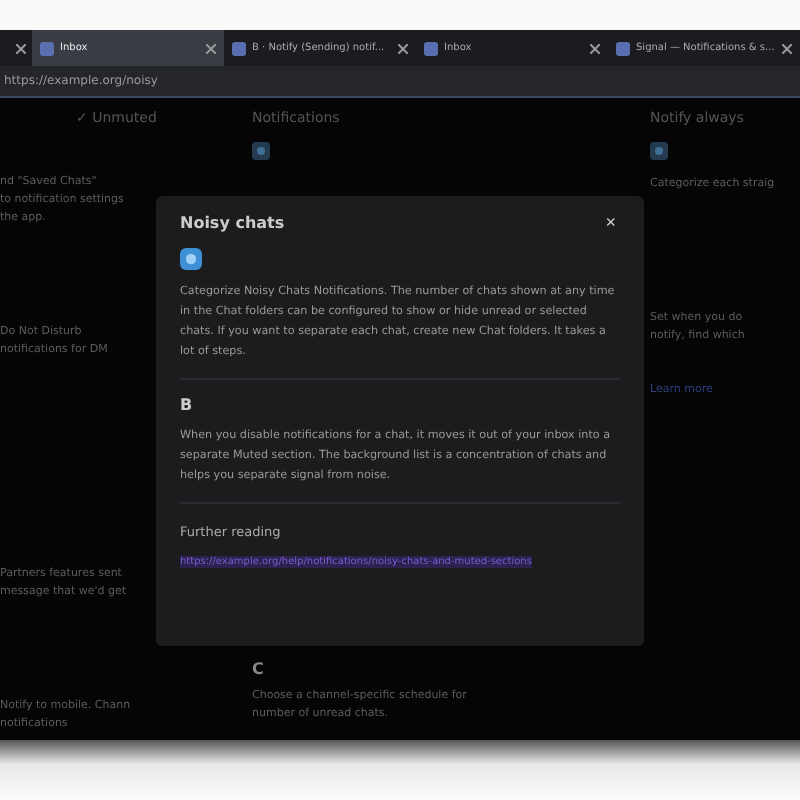 Image resolution: width=800 pixels, height=800 pixels. What do you see at coordinates (232, 223) in the screenshot?
I see `modal-title: Noisy chats` at bounding box center [232, 223].